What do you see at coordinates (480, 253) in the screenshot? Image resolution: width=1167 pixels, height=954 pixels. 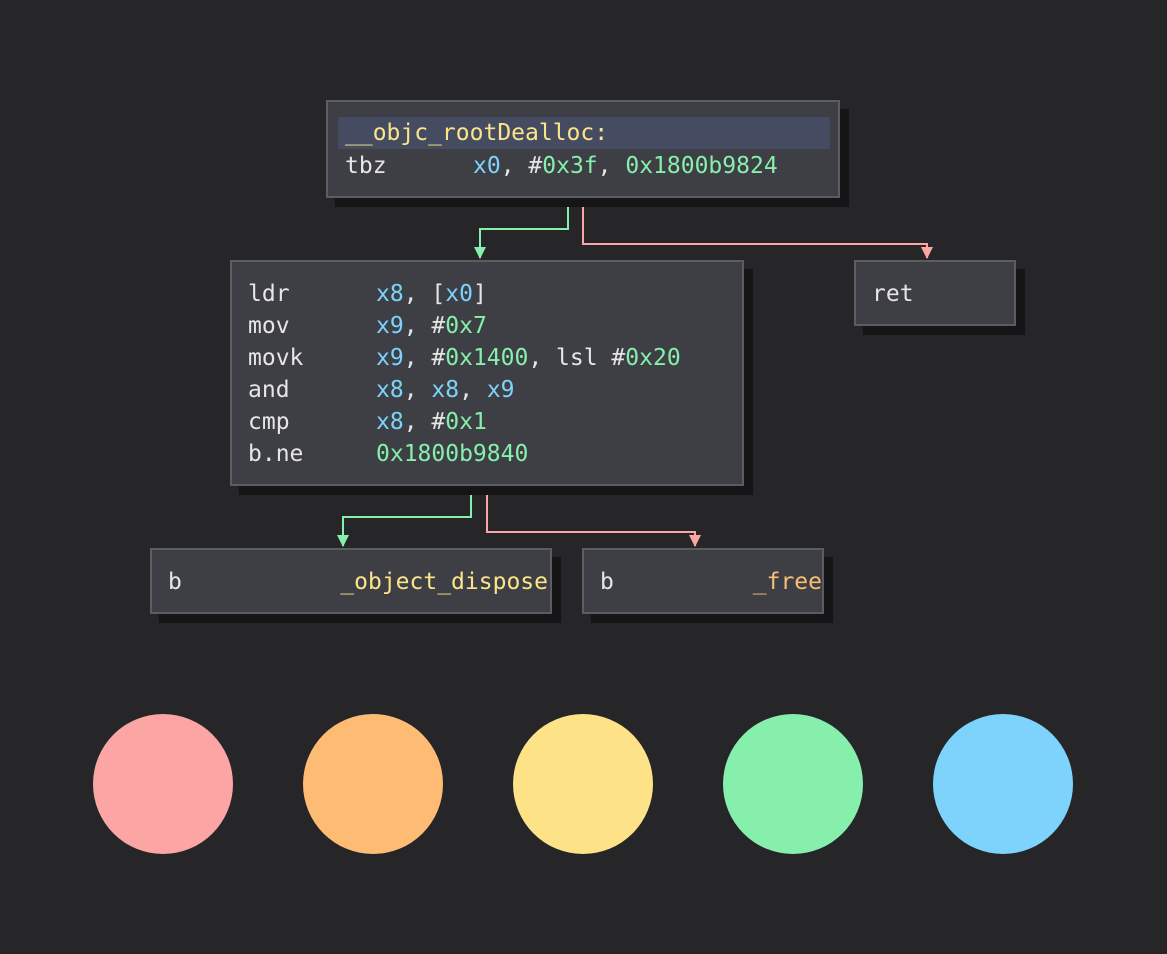 I see `arrowhead-entry-to-check` at bounding box center [480, 253].